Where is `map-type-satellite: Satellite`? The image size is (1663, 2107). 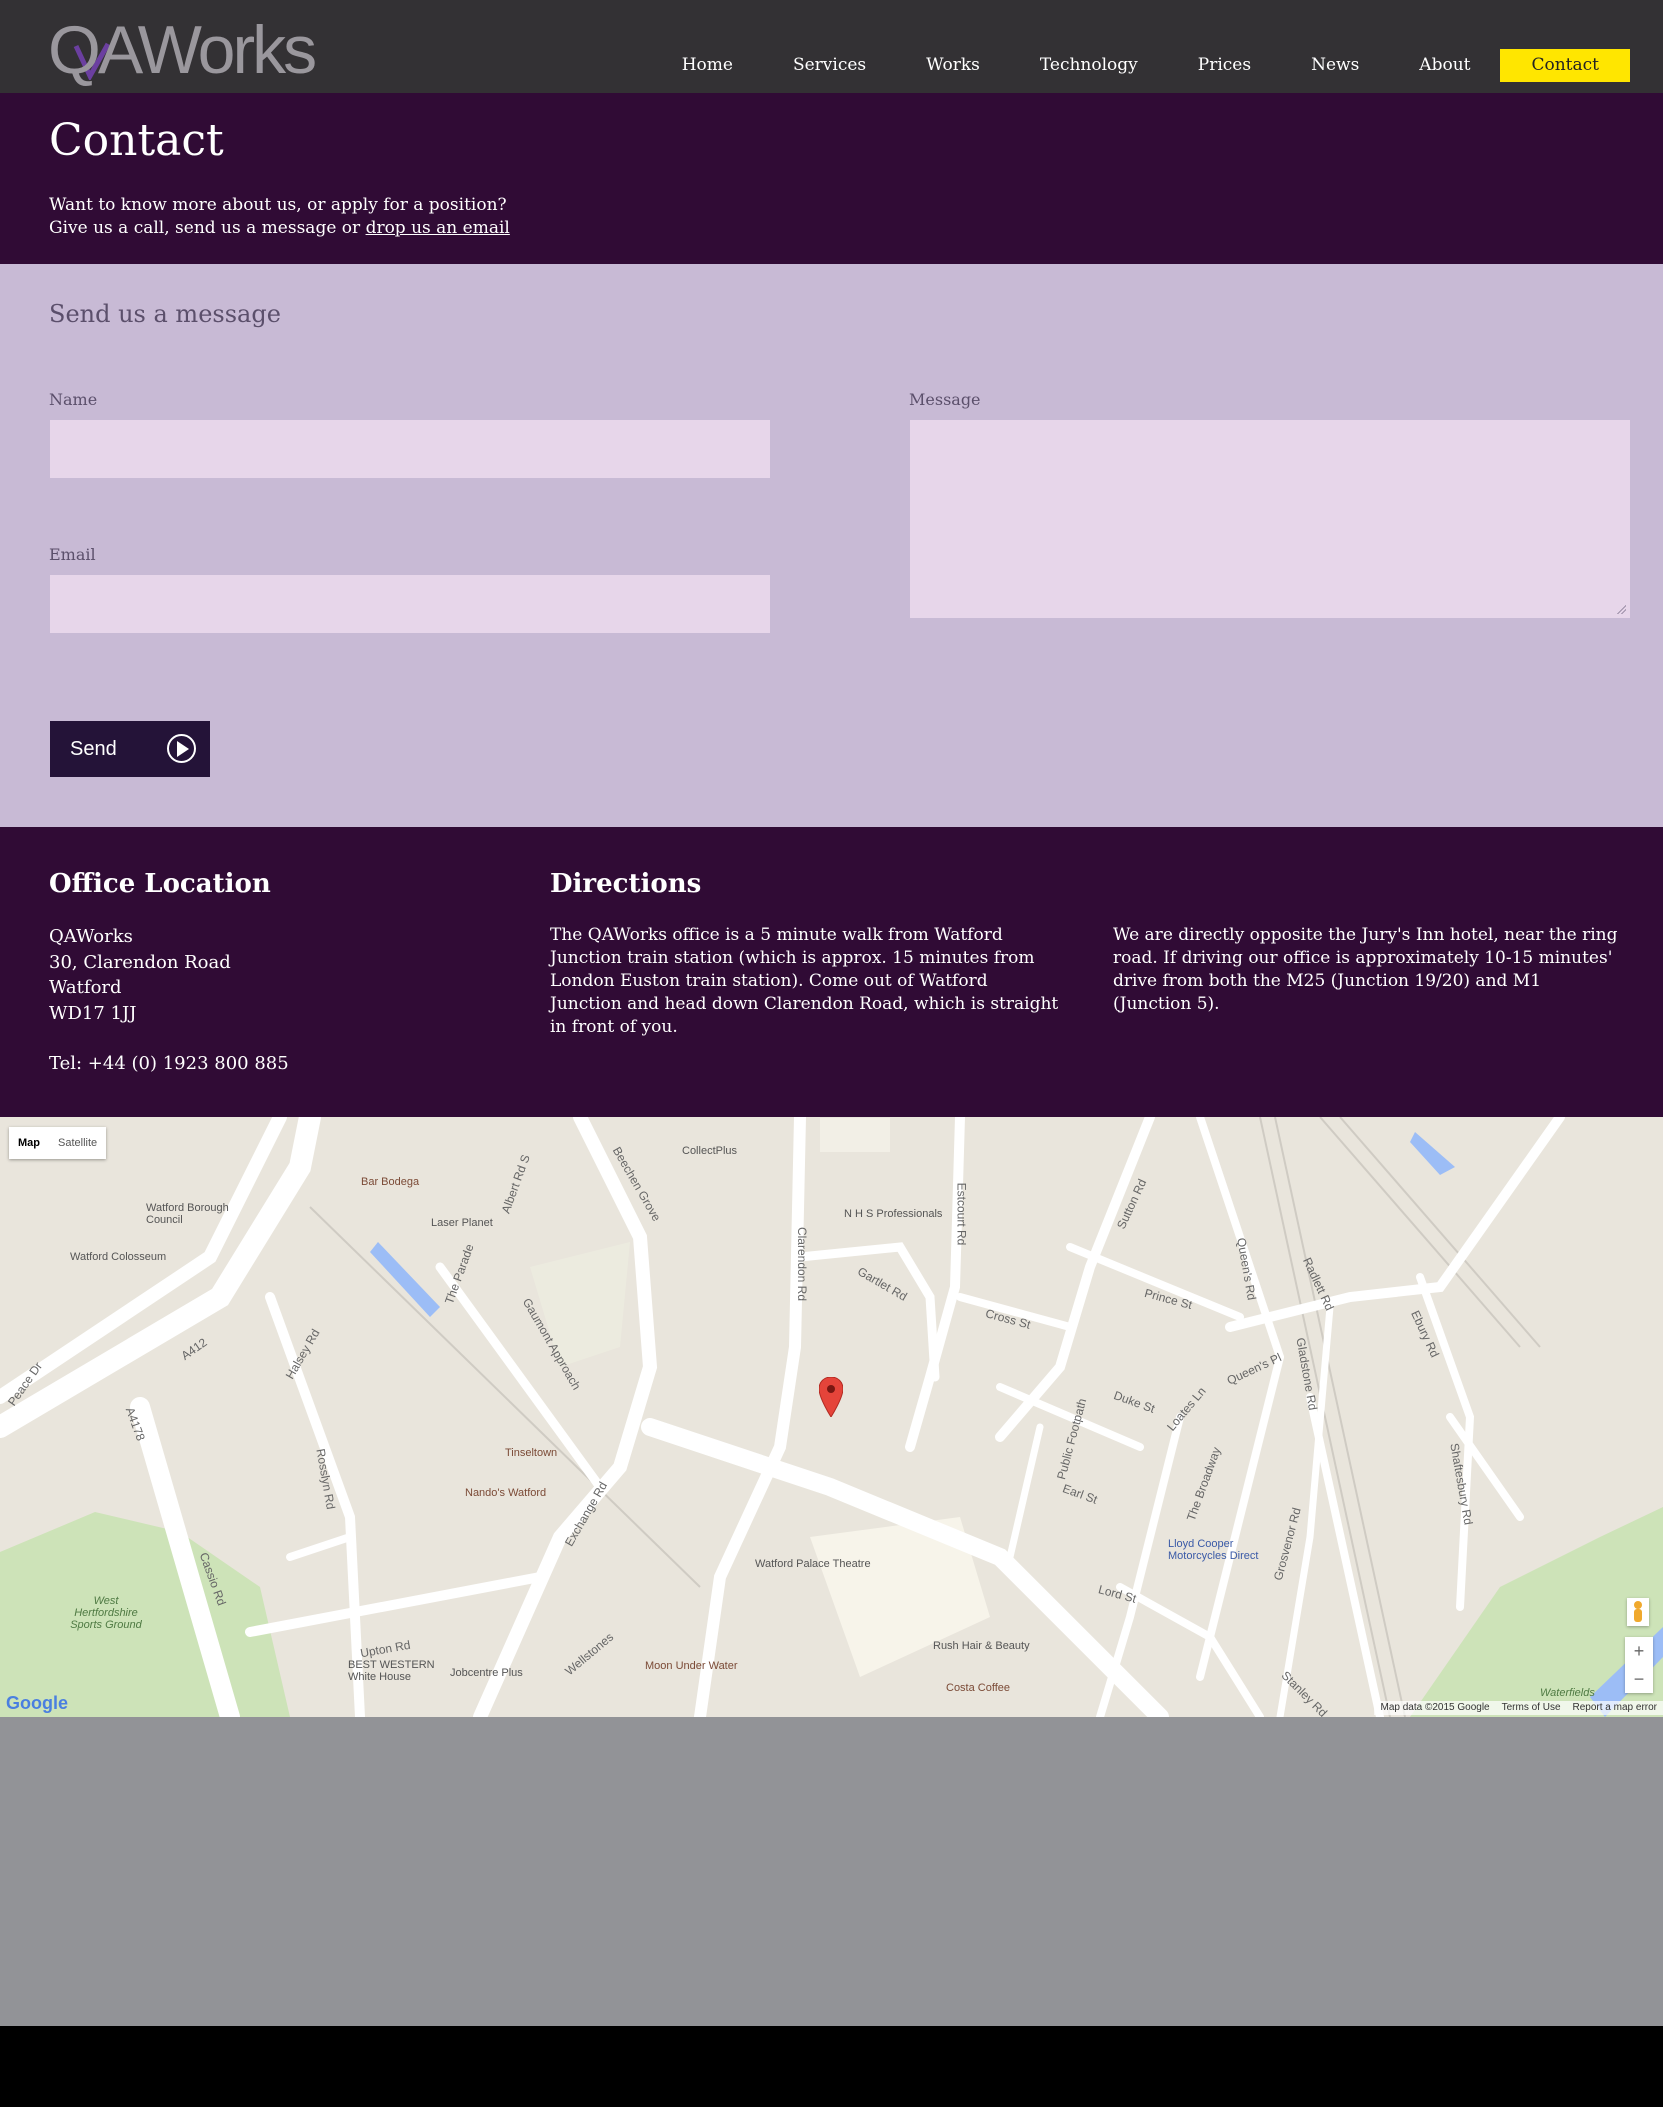 map-type-satellite: Satellite is located at coordinates (77, 1143).